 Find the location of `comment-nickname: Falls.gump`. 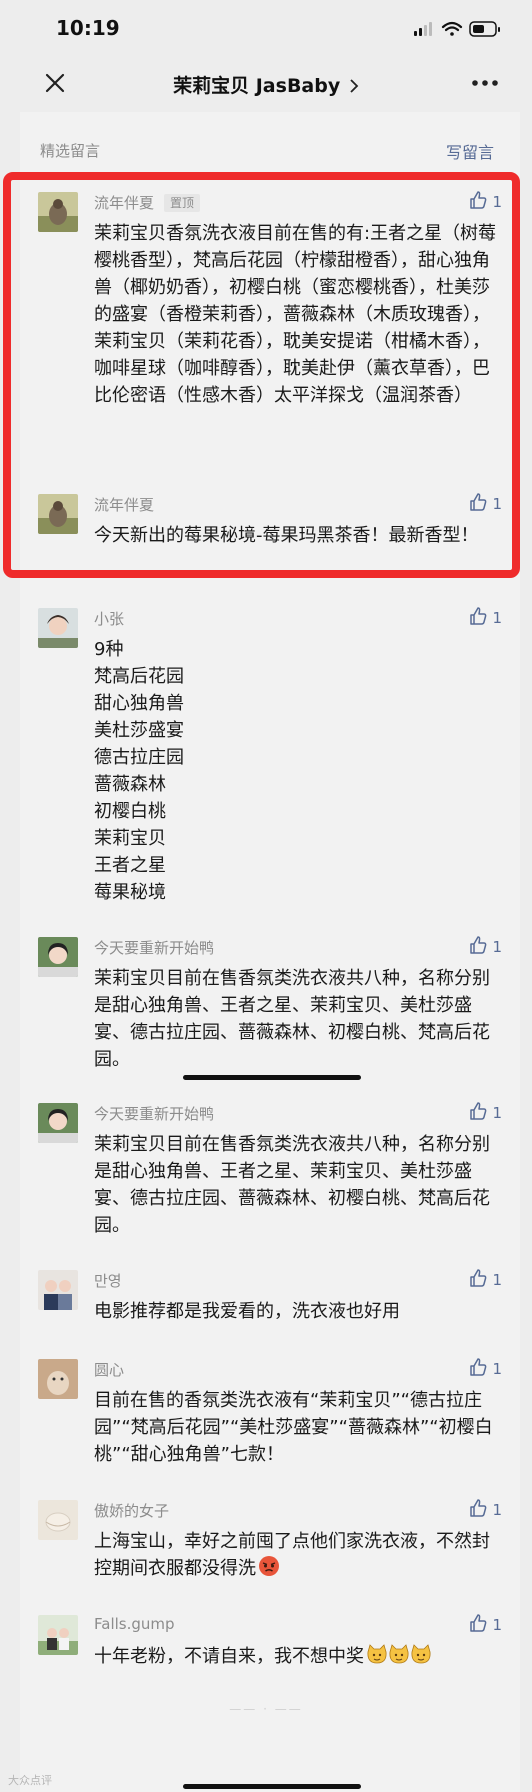

comment-nickname: Falls.gump is located at coordinates (134, 1624).